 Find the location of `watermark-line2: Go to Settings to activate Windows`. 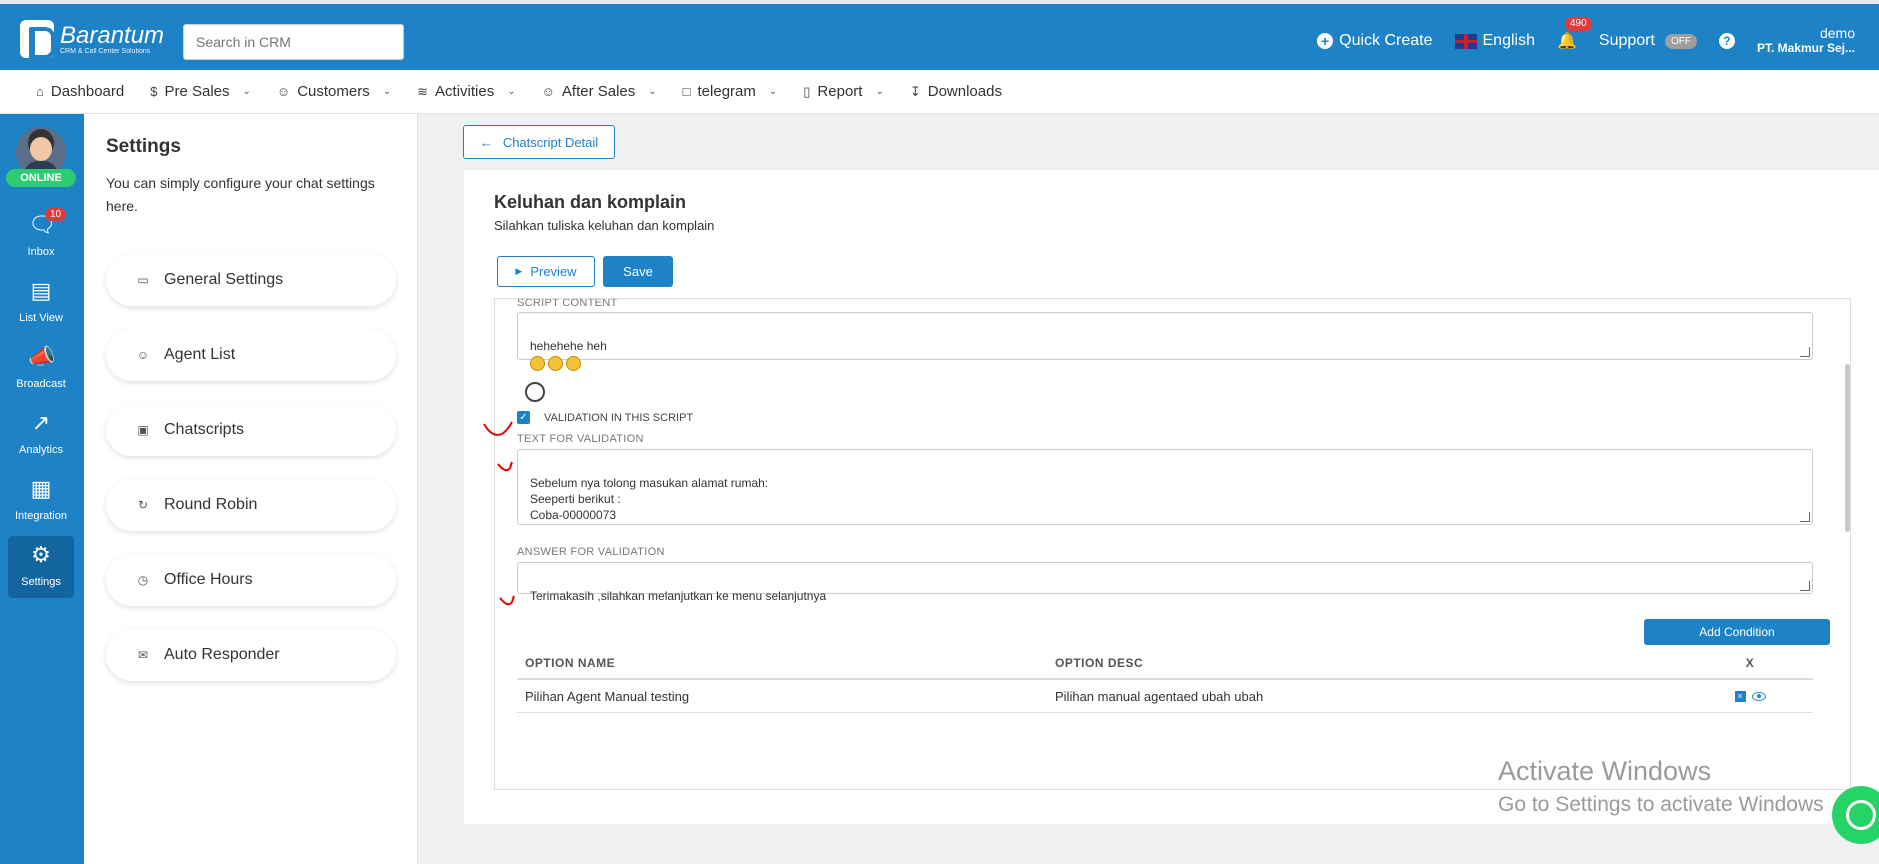

watermark-line2: Go to Settings to activate Windows is located at coordinates (1661, 804).